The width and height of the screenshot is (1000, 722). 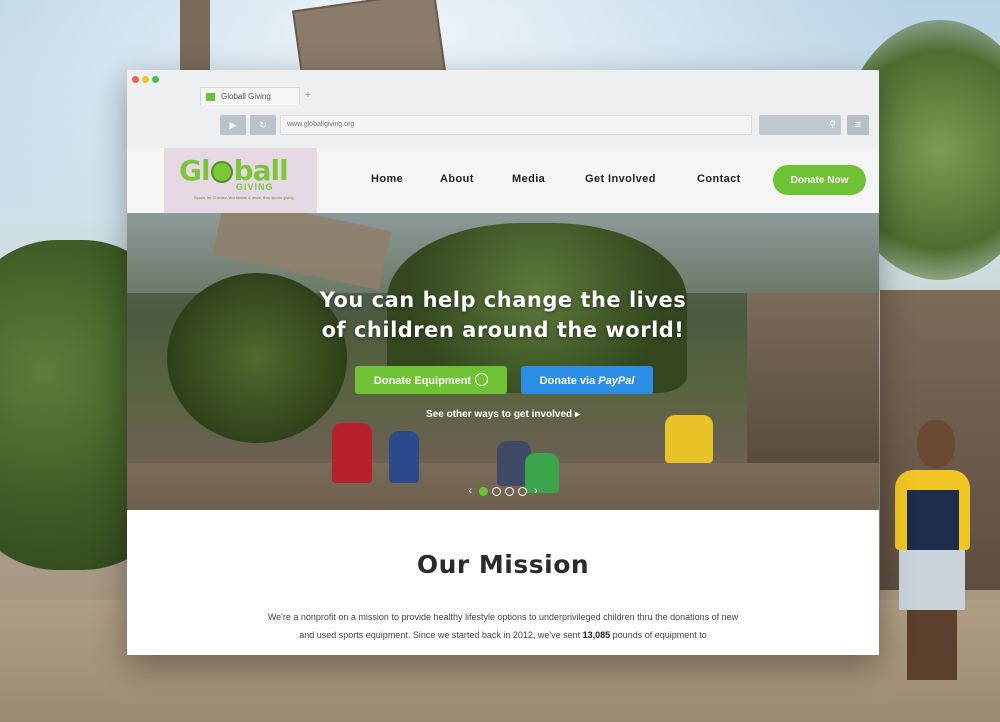 What do you see at coordinates (470, 491) in the screenshot?
I see `chevron-left-icon: ‹` at bounding box center [470, 491].